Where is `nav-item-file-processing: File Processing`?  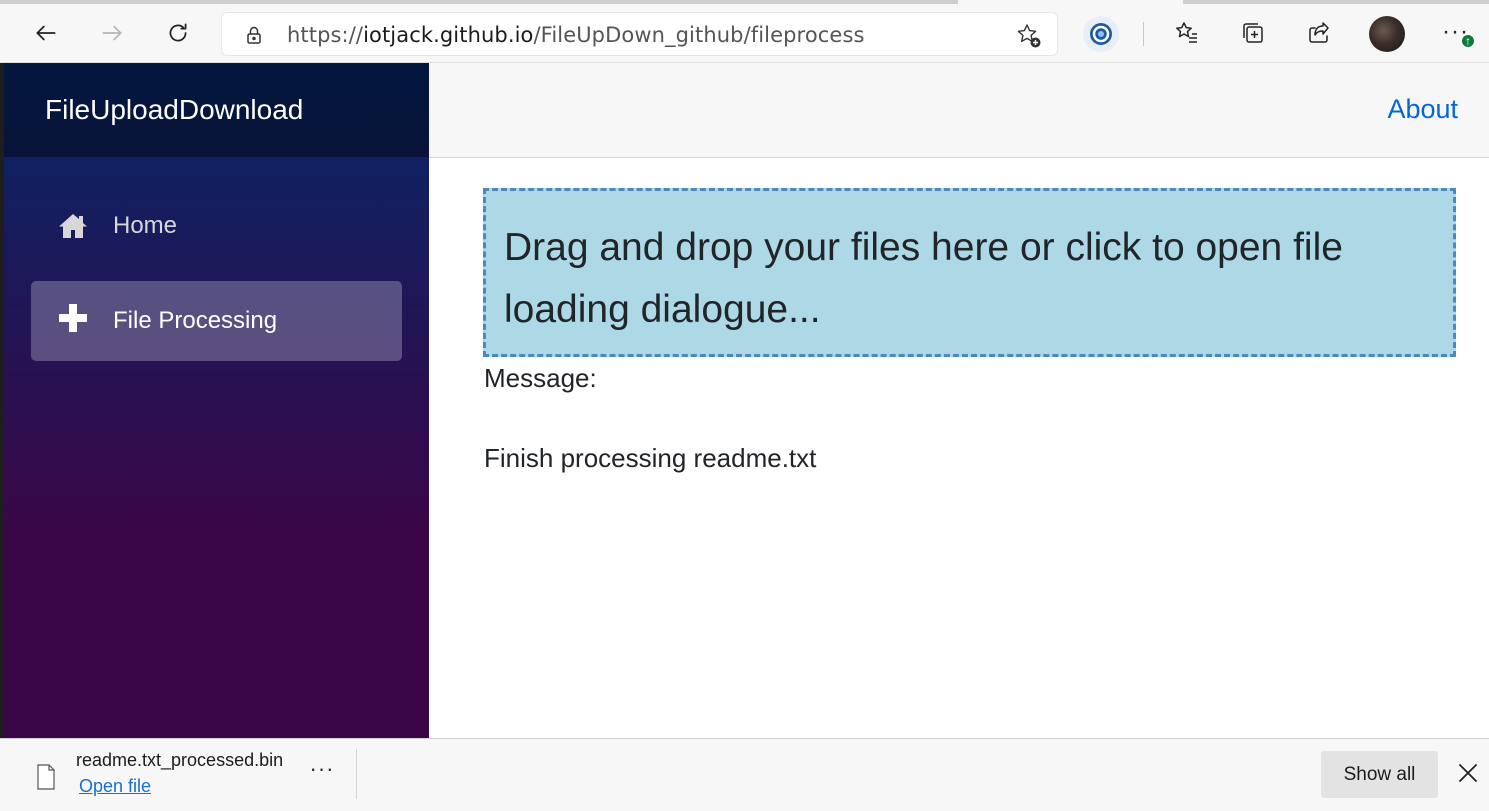 nav-item-file-processing: File Processing is located at coordinates (216, 321).